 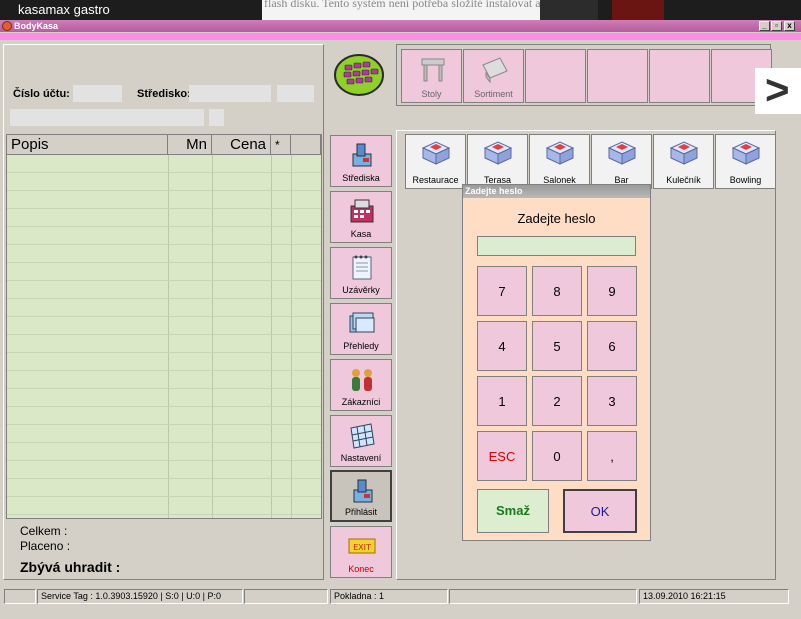 What do you see at coordinates (295, 93) in the screenshot?
I see `center-code-field` at bounding box center [295, 93].